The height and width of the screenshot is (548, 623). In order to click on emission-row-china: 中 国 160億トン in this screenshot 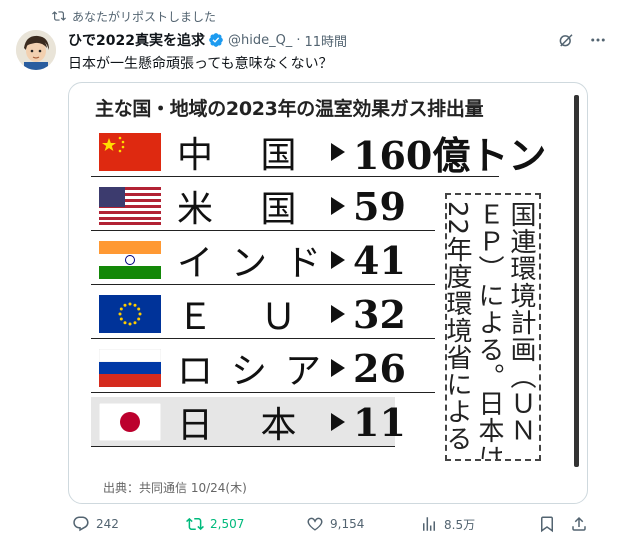, I will do `click(318, 152)`.